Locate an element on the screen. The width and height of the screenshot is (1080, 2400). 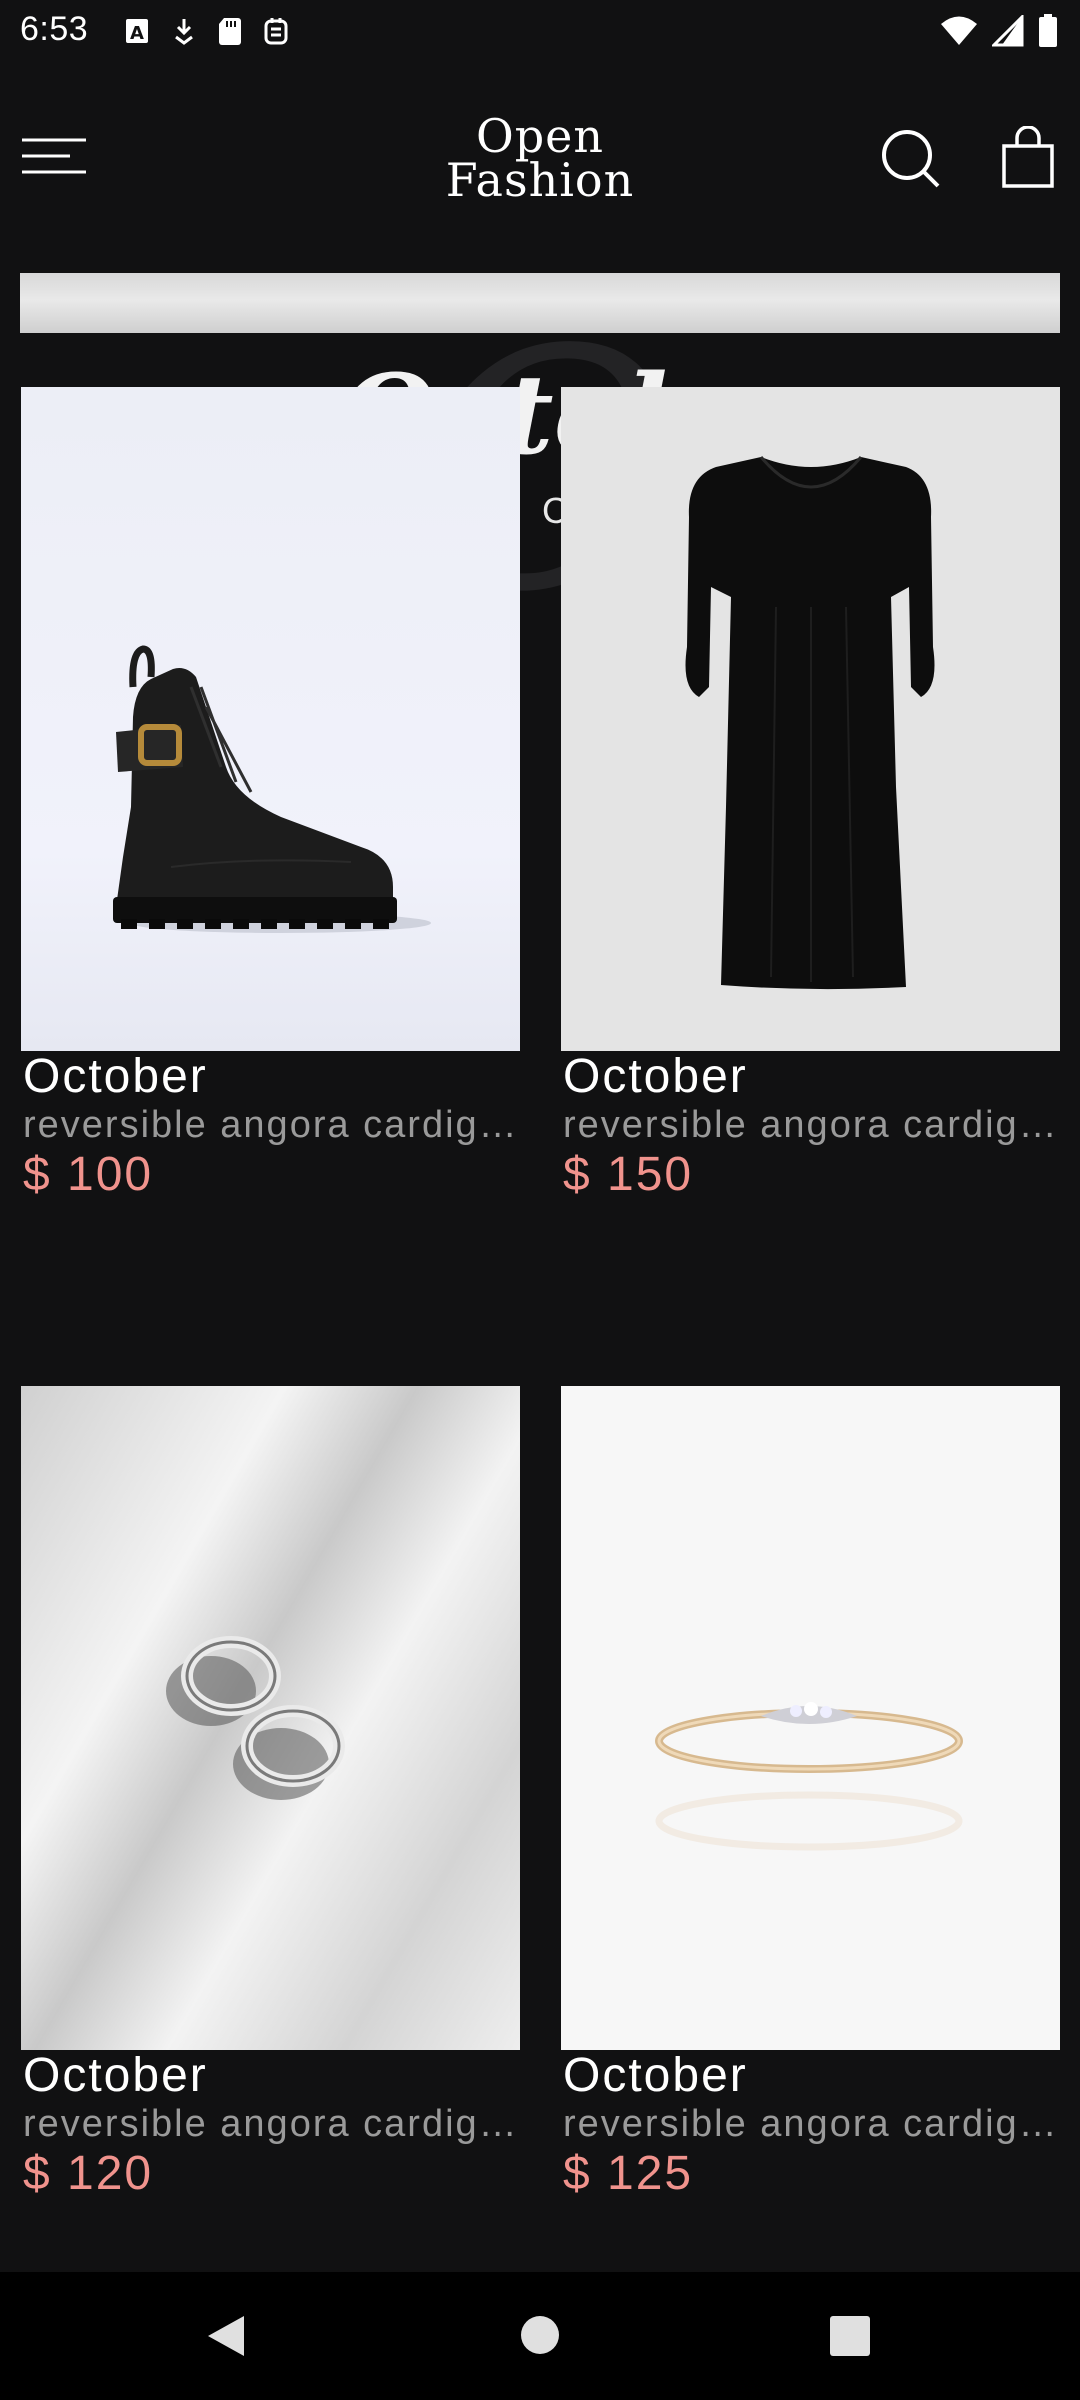
shield-calendar-icon is located at coordinates (276, 31).